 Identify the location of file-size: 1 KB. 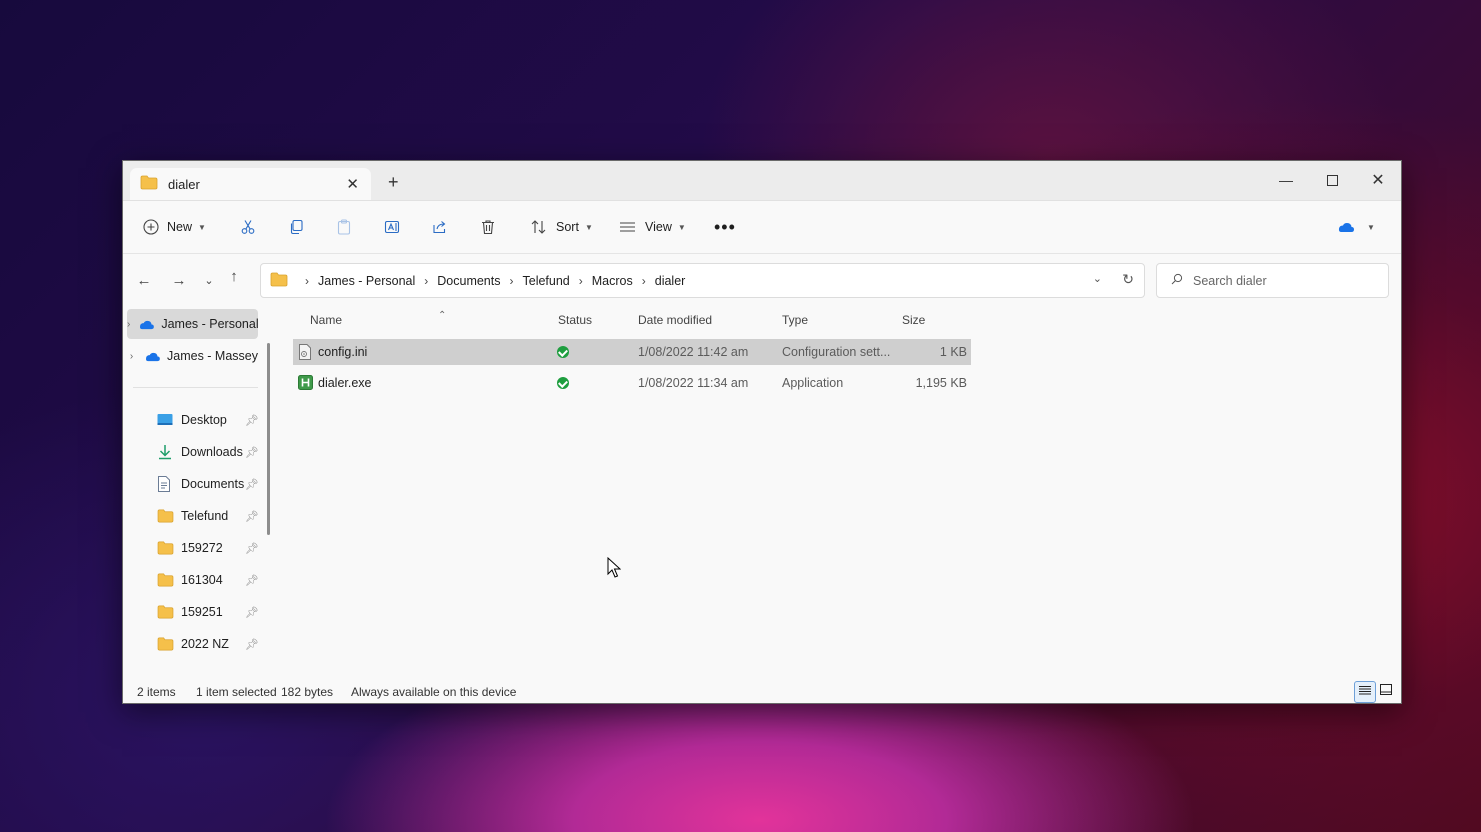
(953, 352).